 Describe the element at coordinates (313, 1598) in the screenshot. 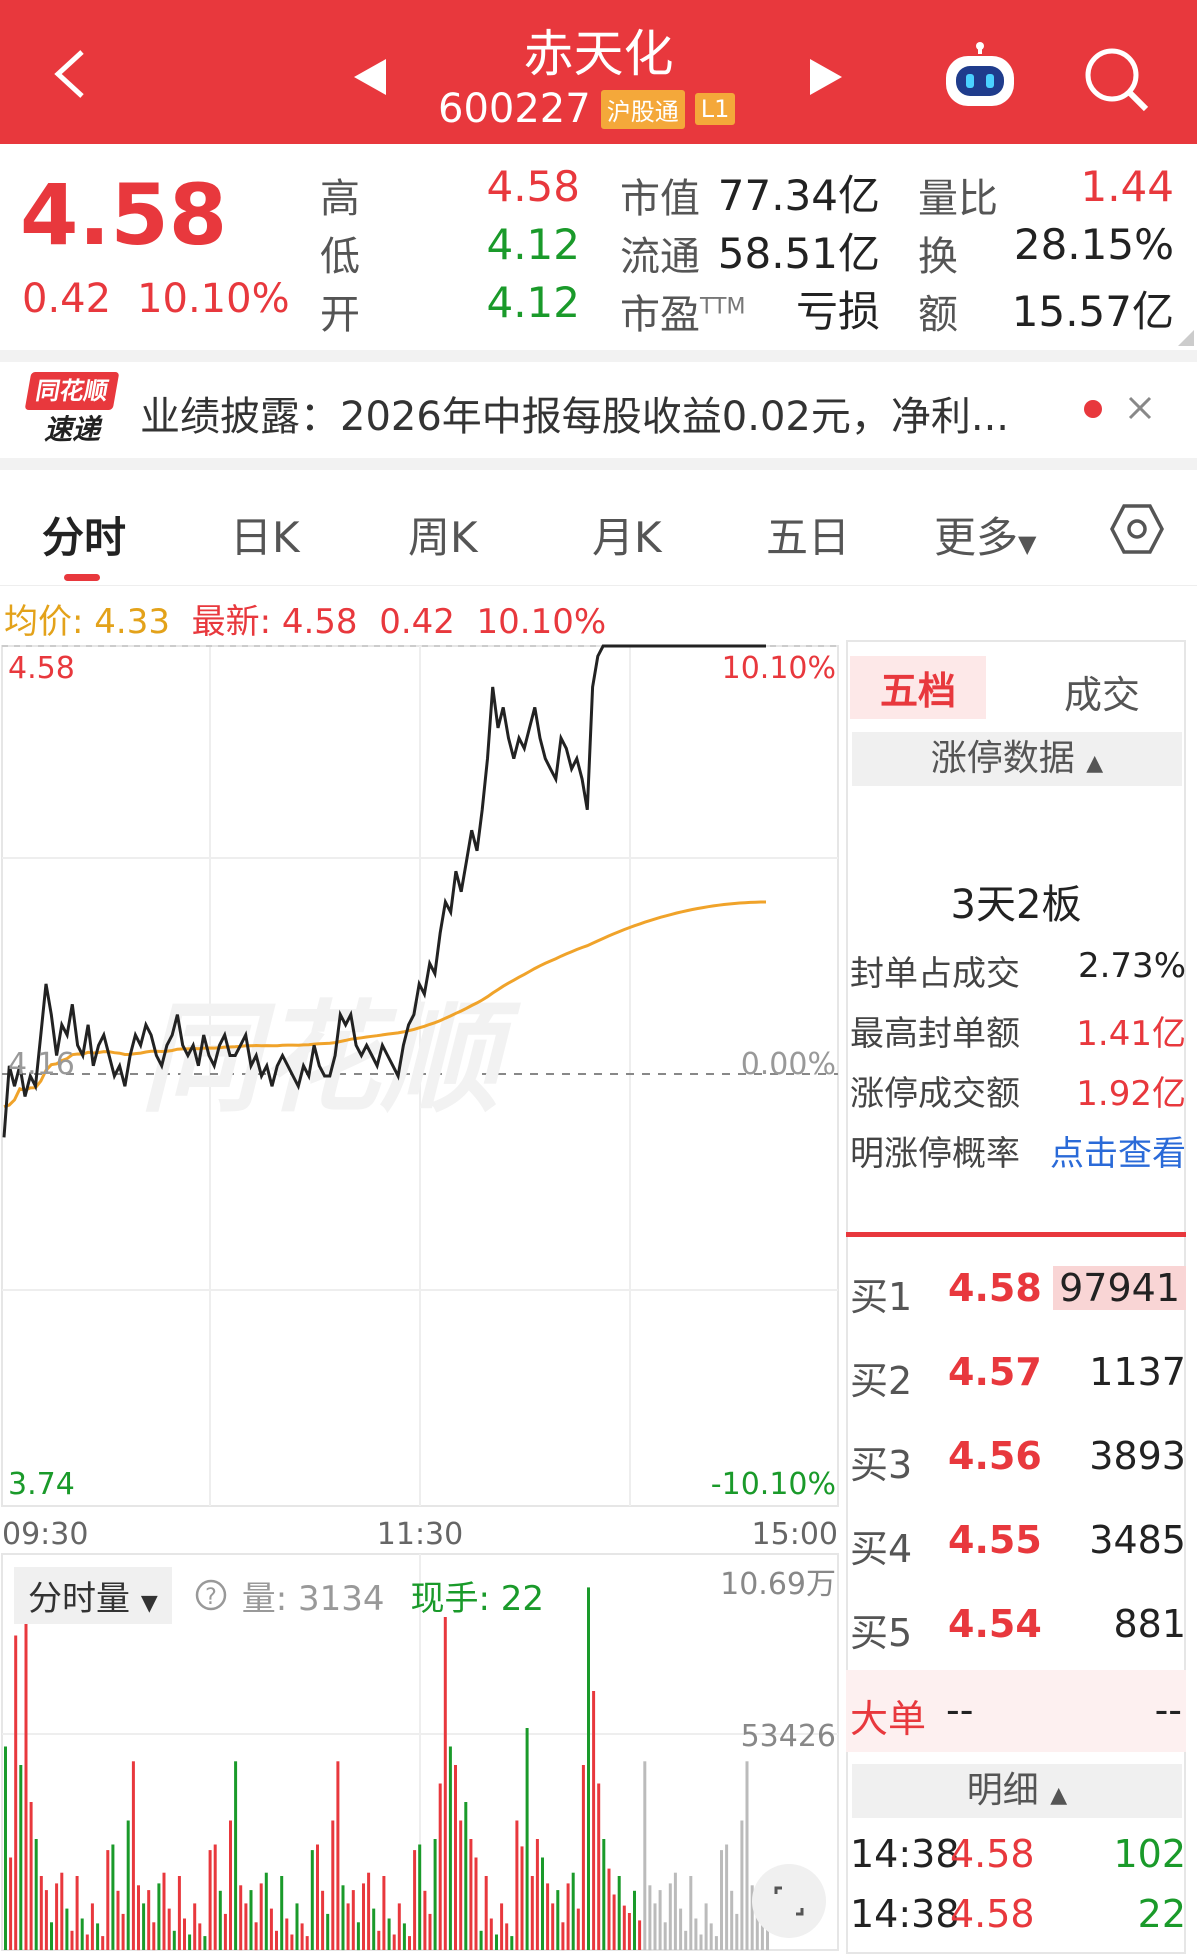

I see `volume-amount: 量: 3134` at that location.